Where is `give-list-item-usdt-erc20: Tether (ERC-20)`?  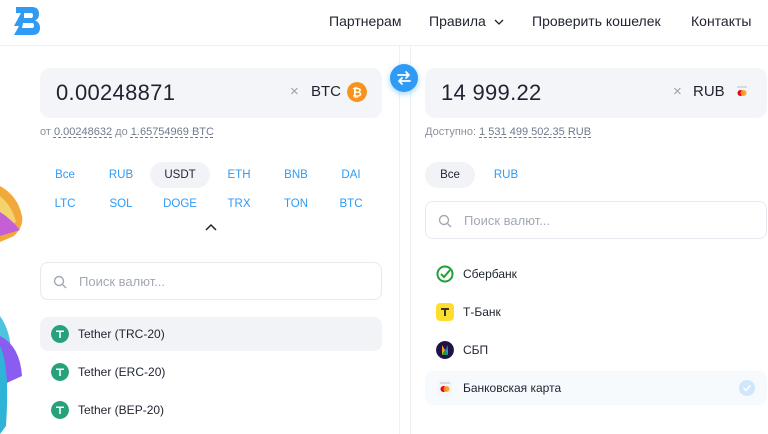 give-list-item-usdt-erc20: Tether (ERC-20) is located at coordinates (211, 372).